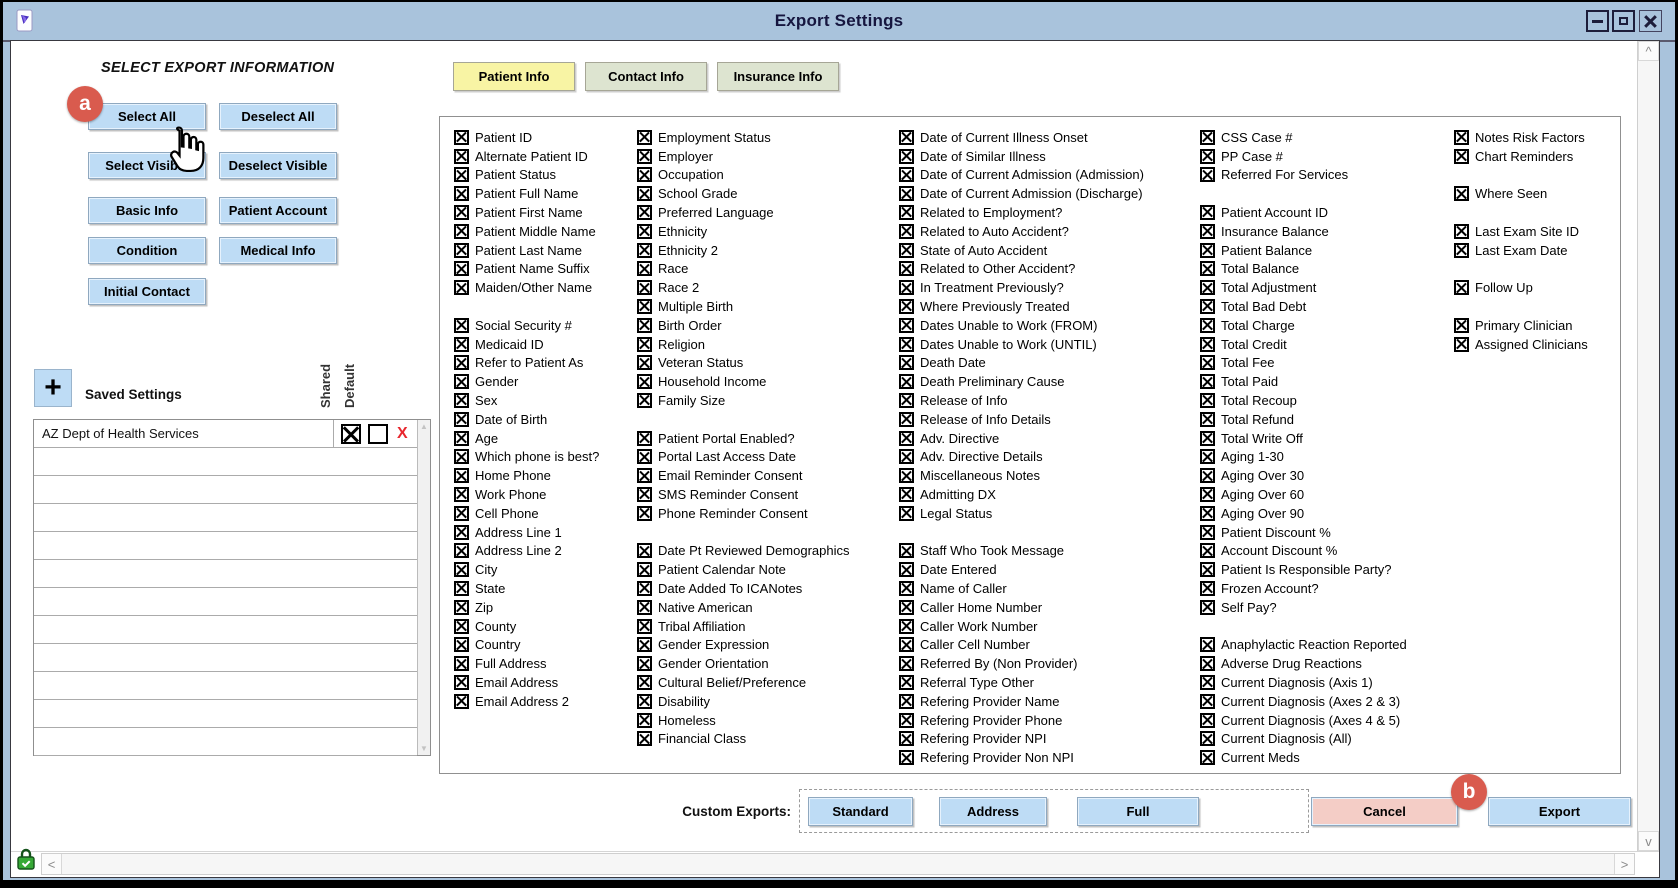  What do you see at coordinates (53, 388) in the screenshot?
I see `add-saved-setting-button: +` at bounding box center [53, 388].